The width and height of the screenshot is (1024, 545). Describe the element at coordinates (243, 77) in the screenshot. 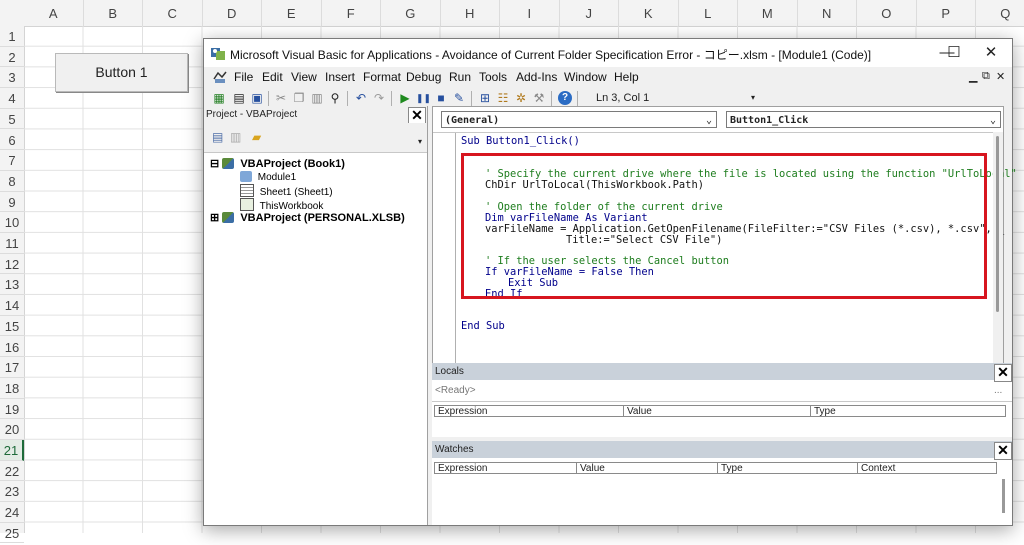

I see `menu-file: File` at that location.